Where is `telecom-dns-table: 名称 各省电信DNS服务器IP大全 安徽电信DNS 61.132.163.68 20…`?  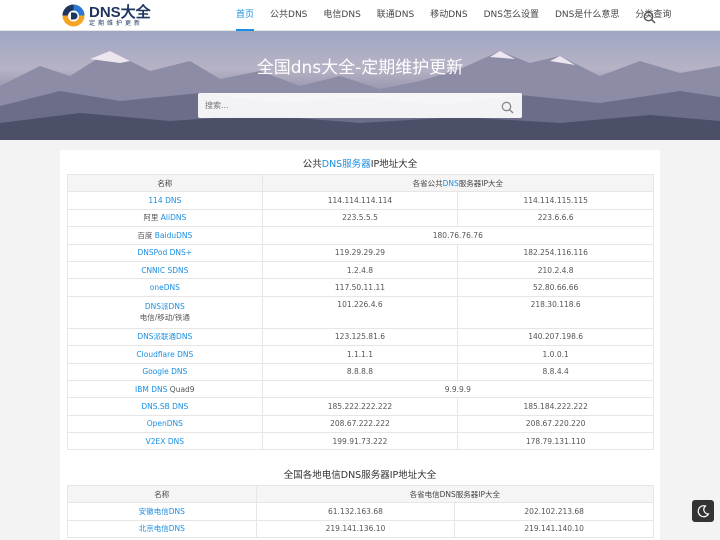
telecom-dns-table: 名称 各省电信DNS服务器IP大全 安徽电信DNS 61.132.163.68 20… is located at coordinates (361, 511).